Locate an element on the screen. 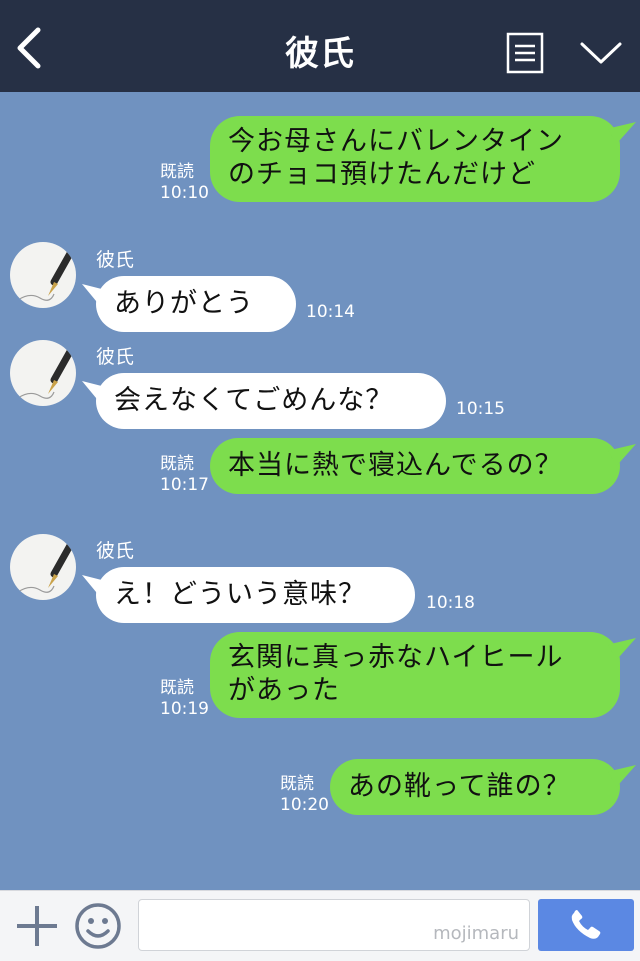 This screenshot has height=961, width=640. incoming-message-bubble: 会えなくてごめんな？ is located at coordinates (271, 401).